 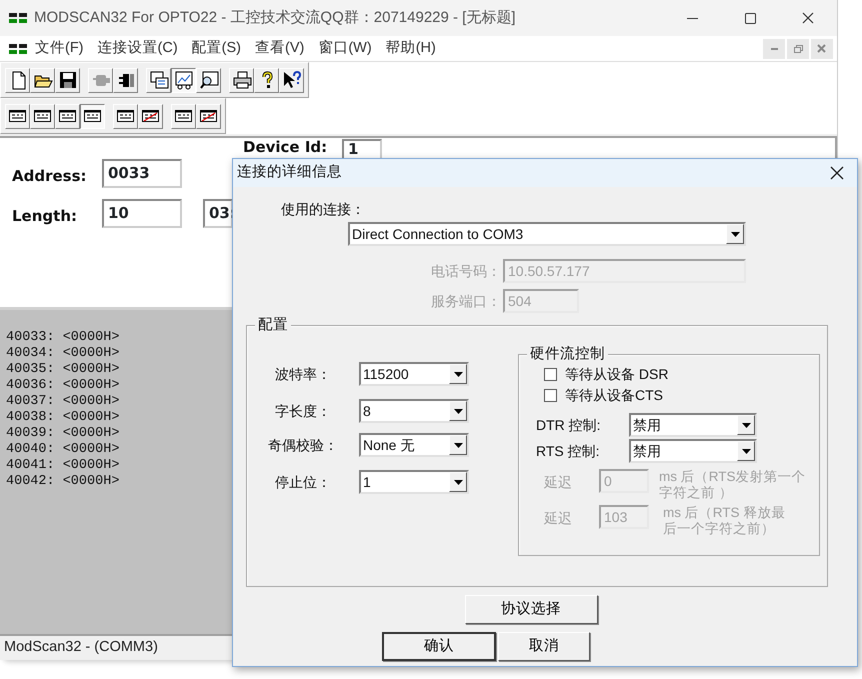 I want to click on delay-note: ms 后（RTS 释放最后一个字符之前）, so click(x=724, y=521).